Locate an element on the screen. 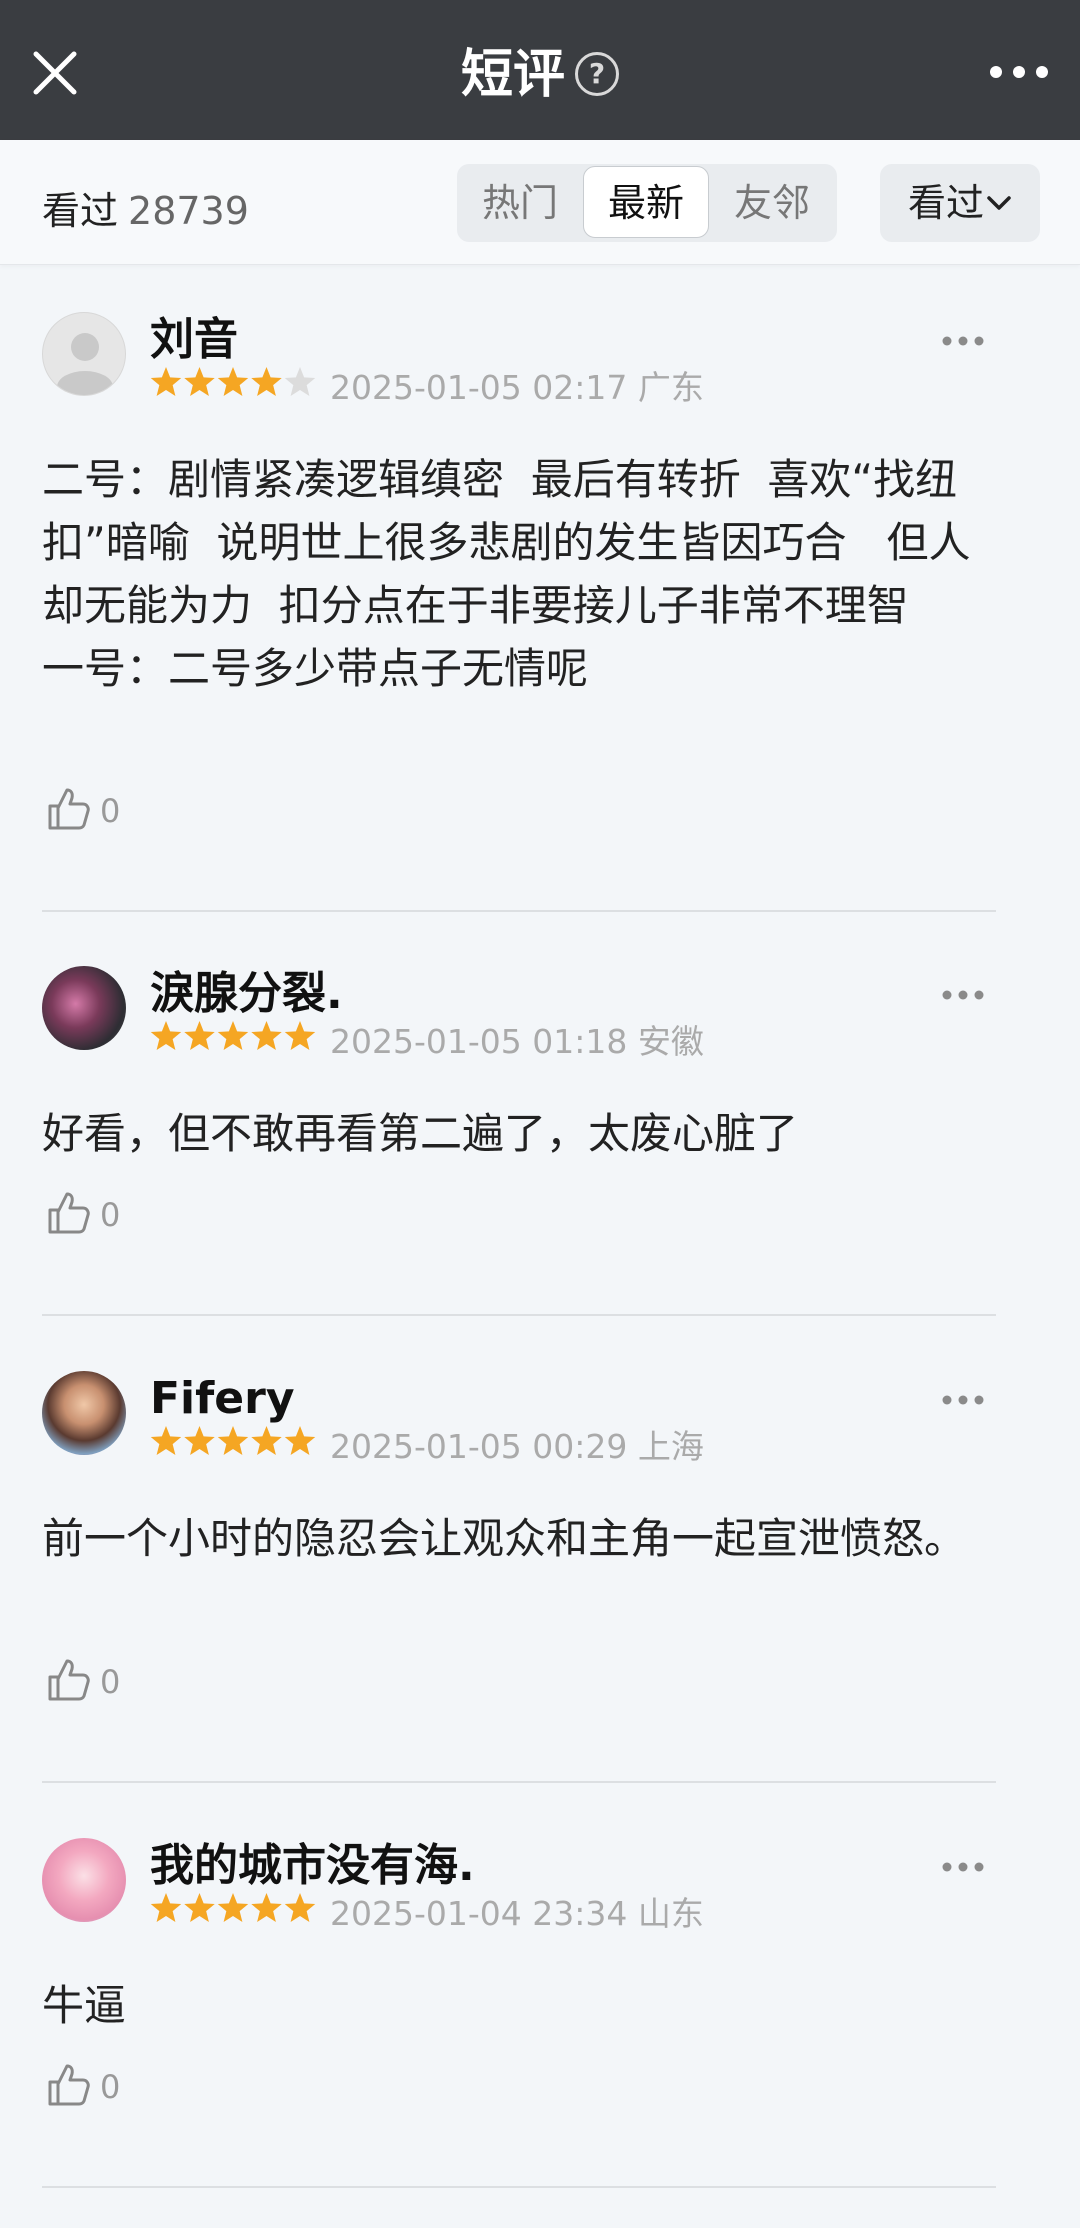 The height and width of the screenshot is (2228, 1080). comment-location: 上海 is located at coordinates (670, 1446).